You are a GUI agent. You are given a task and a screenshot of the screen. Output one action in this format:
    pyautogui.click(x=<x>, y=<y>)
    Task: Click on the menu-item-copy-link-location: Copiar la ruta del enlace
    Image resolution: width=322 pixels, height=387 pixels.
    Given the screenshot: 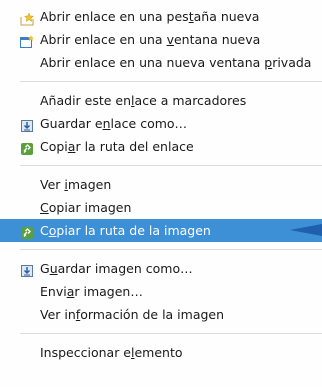 What is the action you would take?
    pyautogui.click(x=161, y=146)
    